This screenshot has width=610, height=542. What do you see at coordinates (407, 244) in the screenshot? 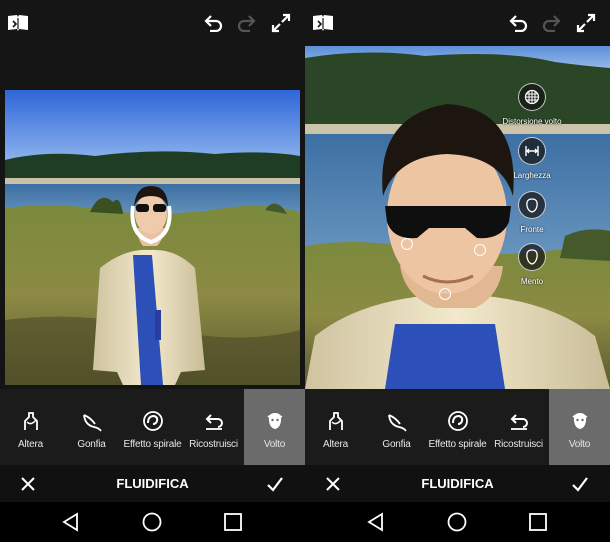
I see `face-handle-left` at bounding box center [407, 244].